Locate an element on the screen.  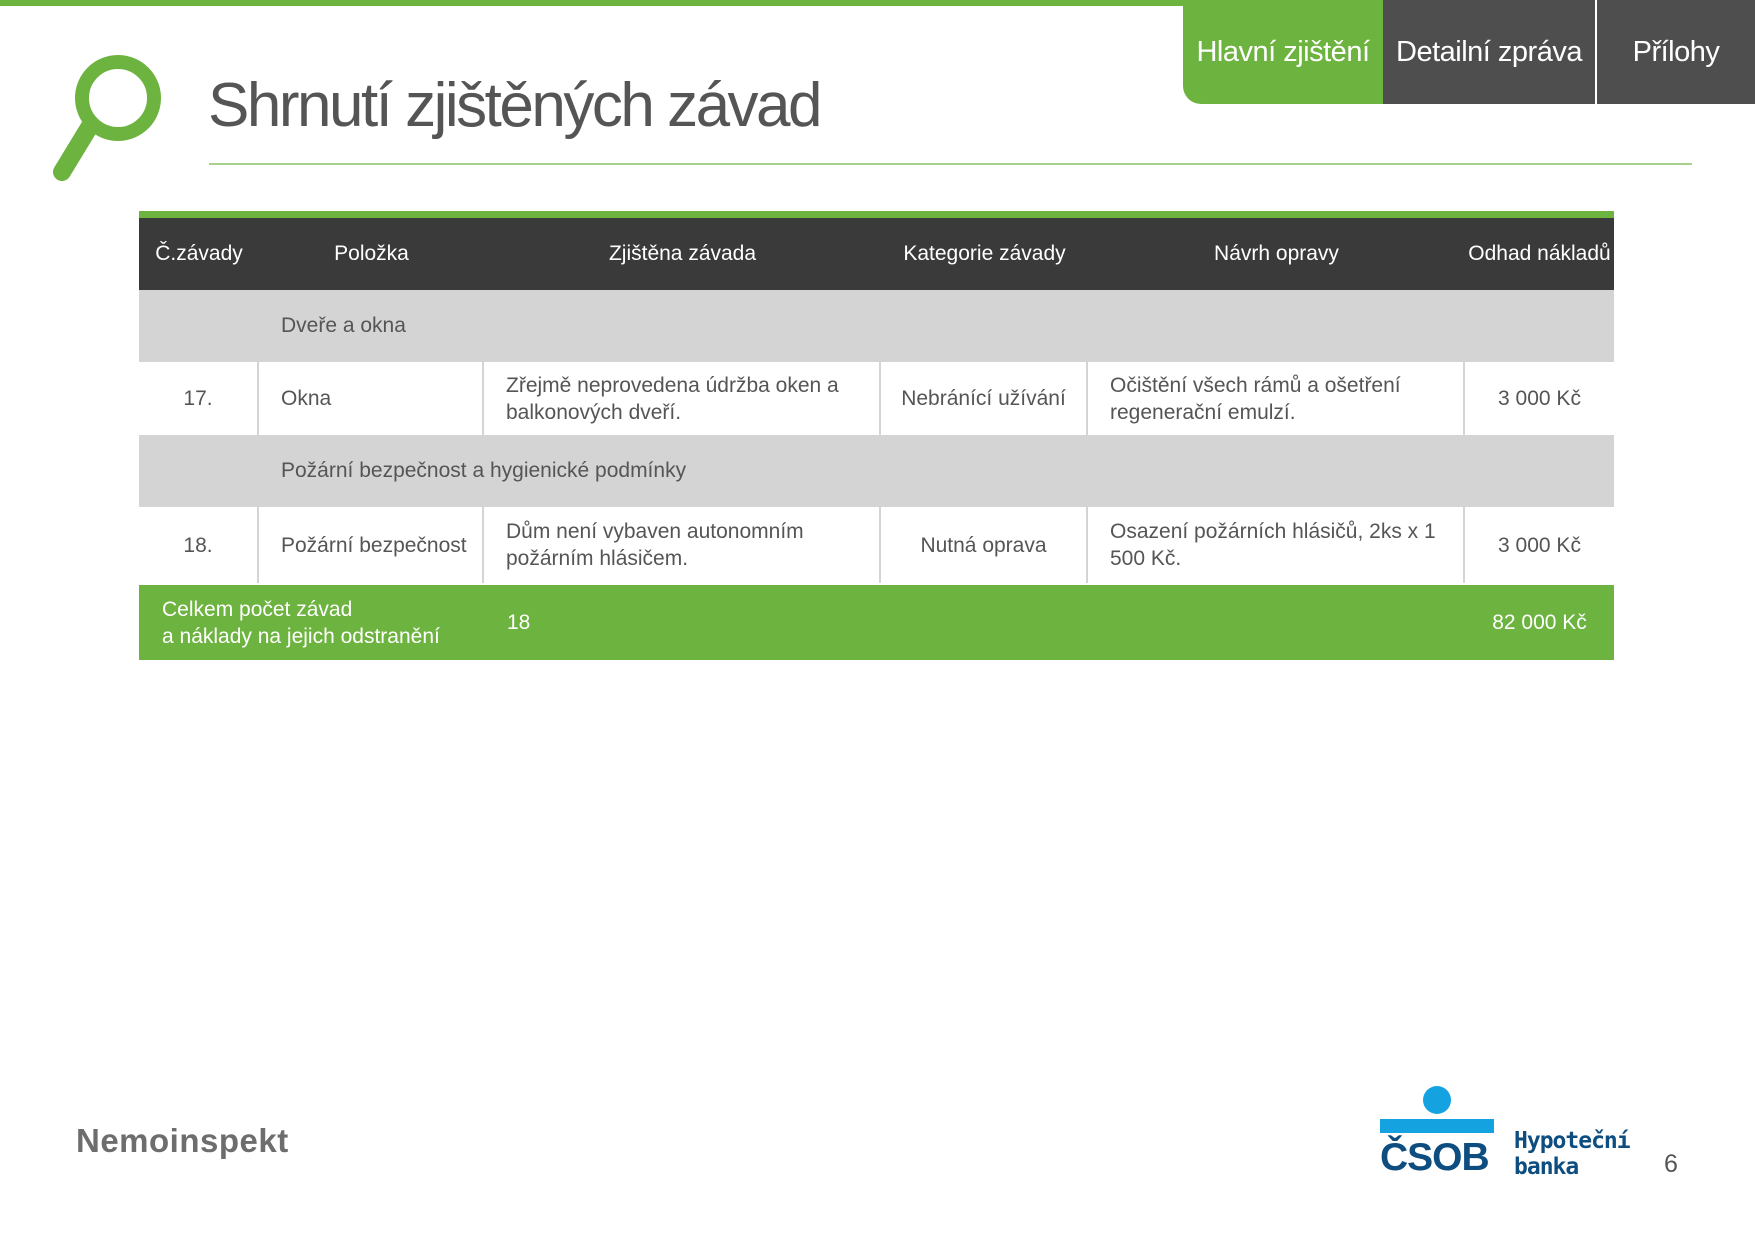
header-cell: Zjištěna závada is located at coordinates (682, 253).